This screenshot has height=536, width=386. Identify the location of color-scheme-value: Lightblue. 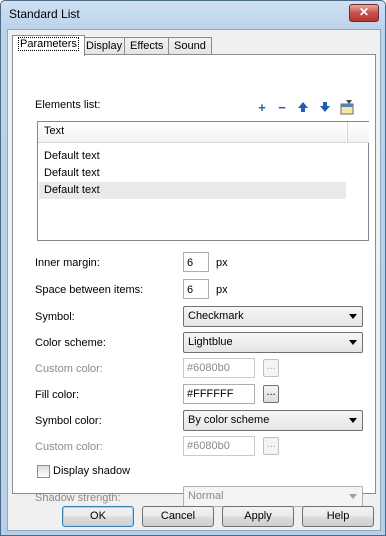
(210, 342).